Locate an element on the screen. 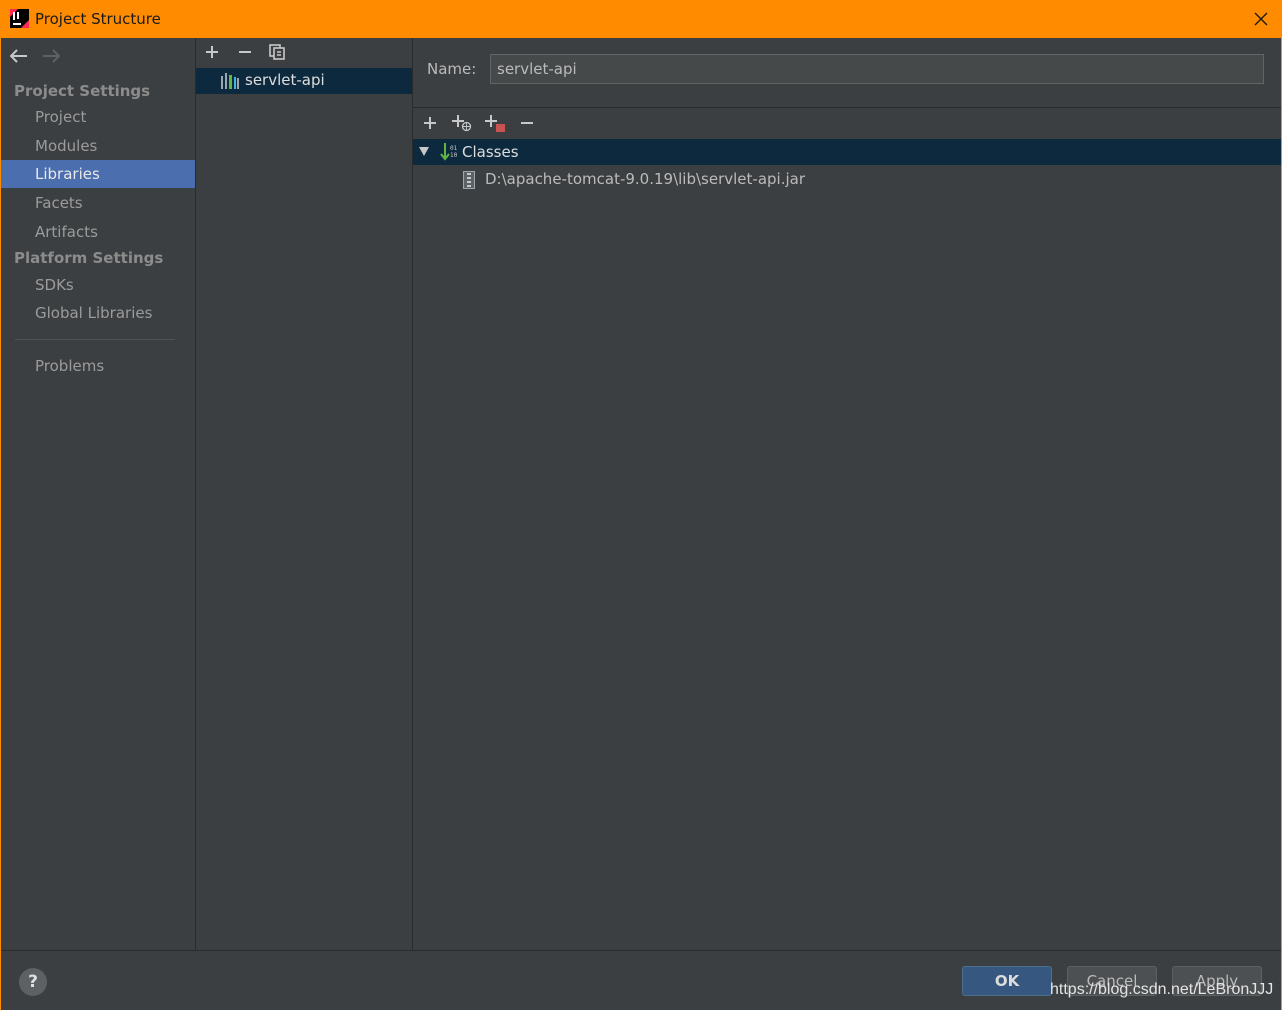 The height and width of the screenshot is (1010, 1282). sidebar-item-libraries: Libraries is located at coordinates (98, 174).